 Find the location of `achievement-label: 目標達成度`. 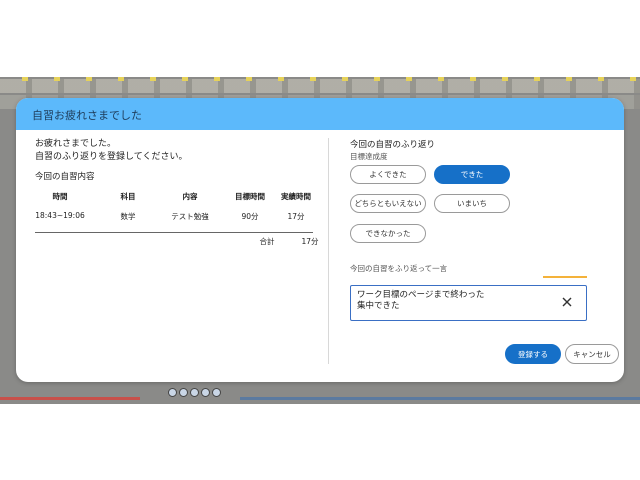

achievement-label: 目標達成度 is located at coordinates (369, 156).